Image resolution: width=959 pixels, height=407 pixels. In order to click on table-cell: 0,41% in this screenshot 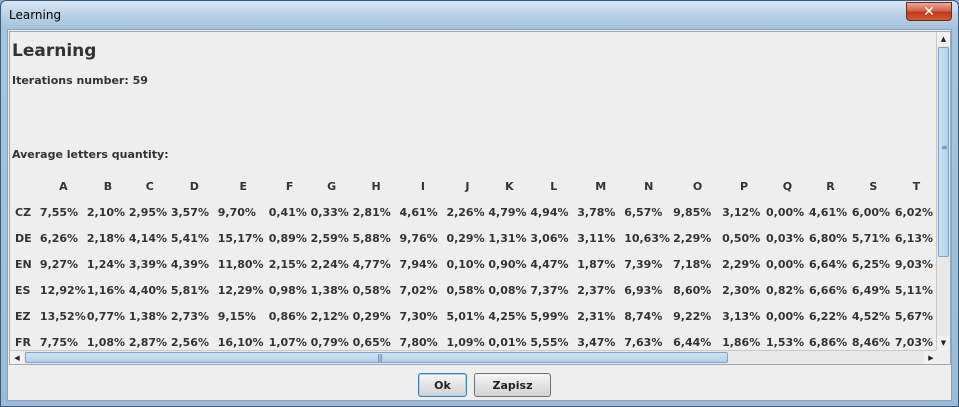, I will do `click(287, 212)`.